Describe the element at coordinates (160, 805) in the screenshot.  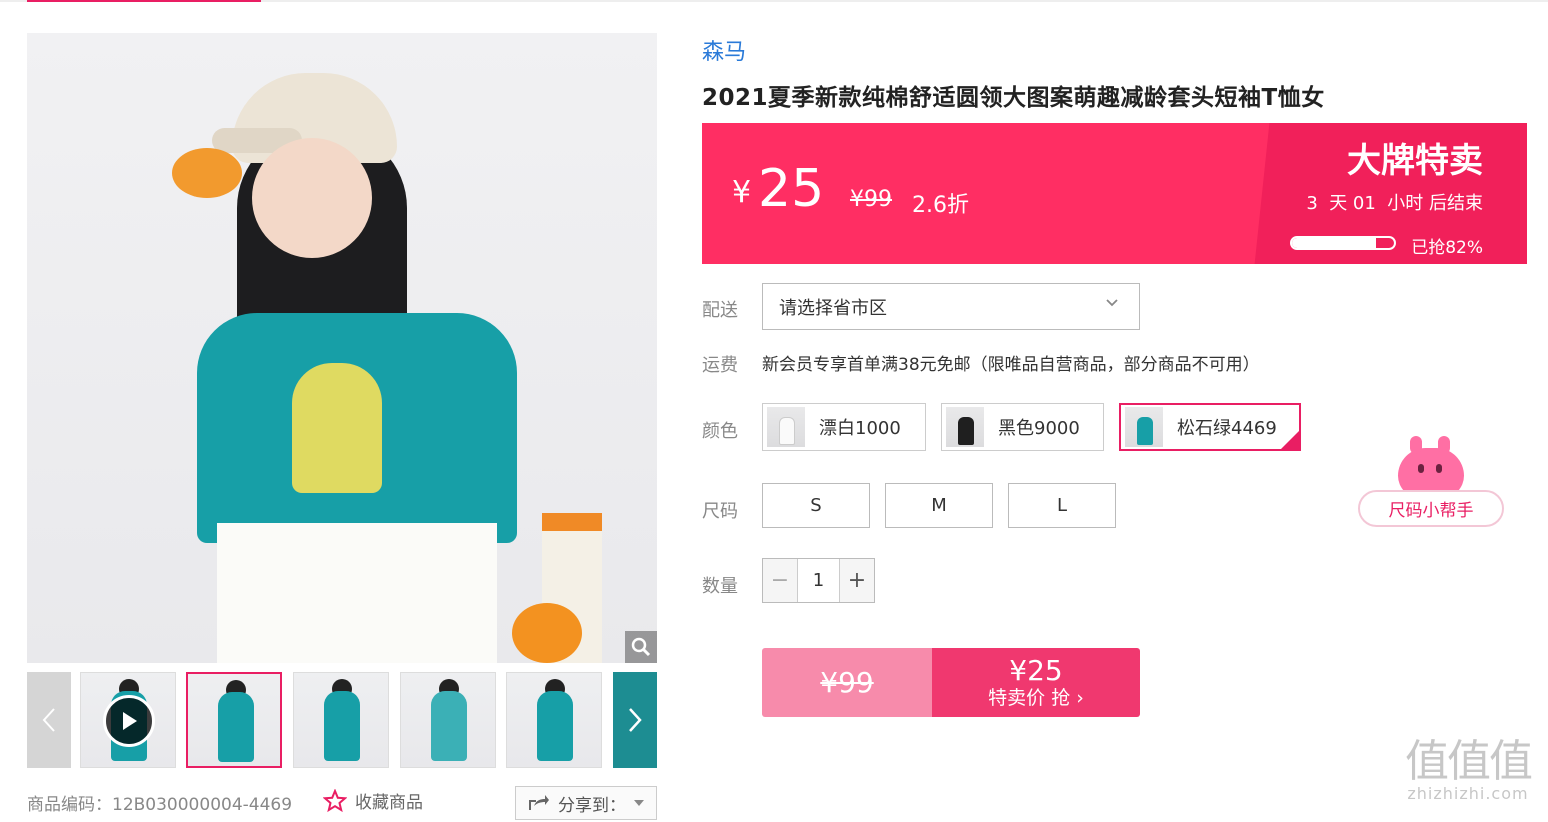
I see `product-code: 商品编码：12B030000004-4469` at that location.